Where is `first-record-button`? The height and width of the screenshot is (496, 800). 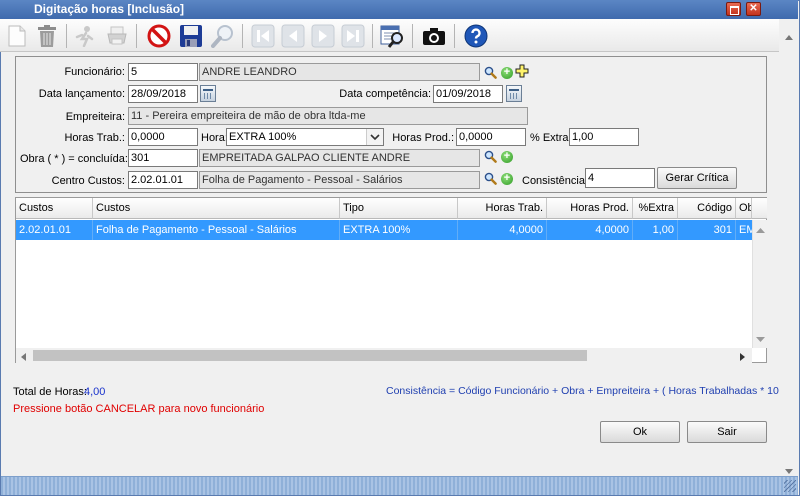 first-record-button is located at coordinates (263, 36).